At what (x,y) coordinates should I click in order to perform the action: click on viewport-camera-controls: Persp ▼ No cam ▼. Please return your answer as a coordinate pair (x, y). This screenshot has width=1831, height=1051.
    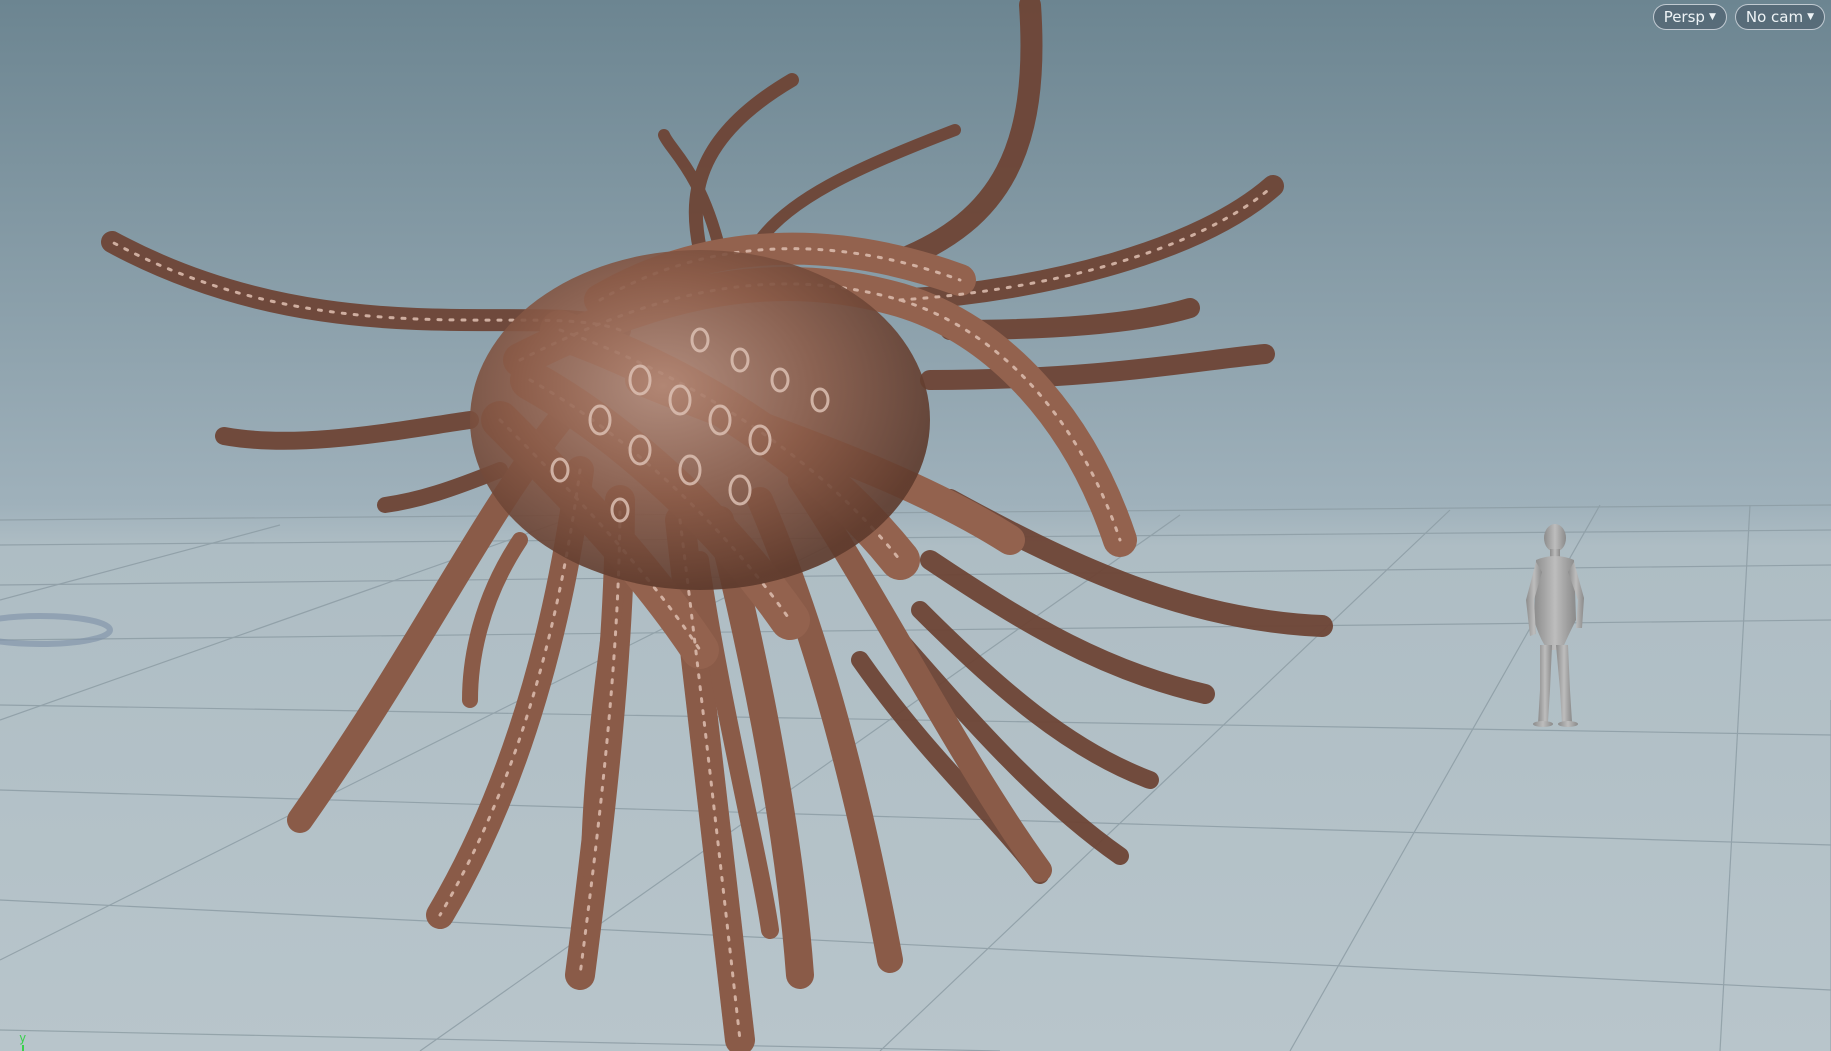
    Looking at the image, I should click on (1738, 17).